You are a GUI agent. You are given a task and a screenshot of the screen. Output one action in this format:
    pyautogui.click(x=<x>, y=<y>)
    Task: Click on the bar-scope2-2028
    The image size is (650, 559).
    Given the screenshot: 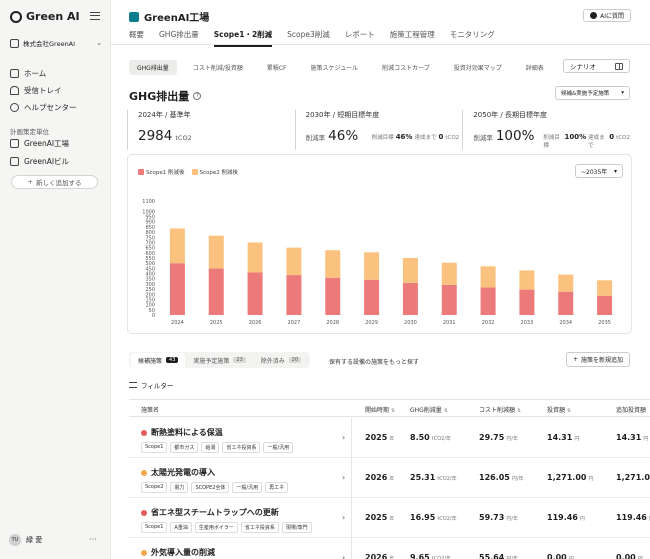 What is the action you would take?
    pyautogui.click(x=333, y=264)
    